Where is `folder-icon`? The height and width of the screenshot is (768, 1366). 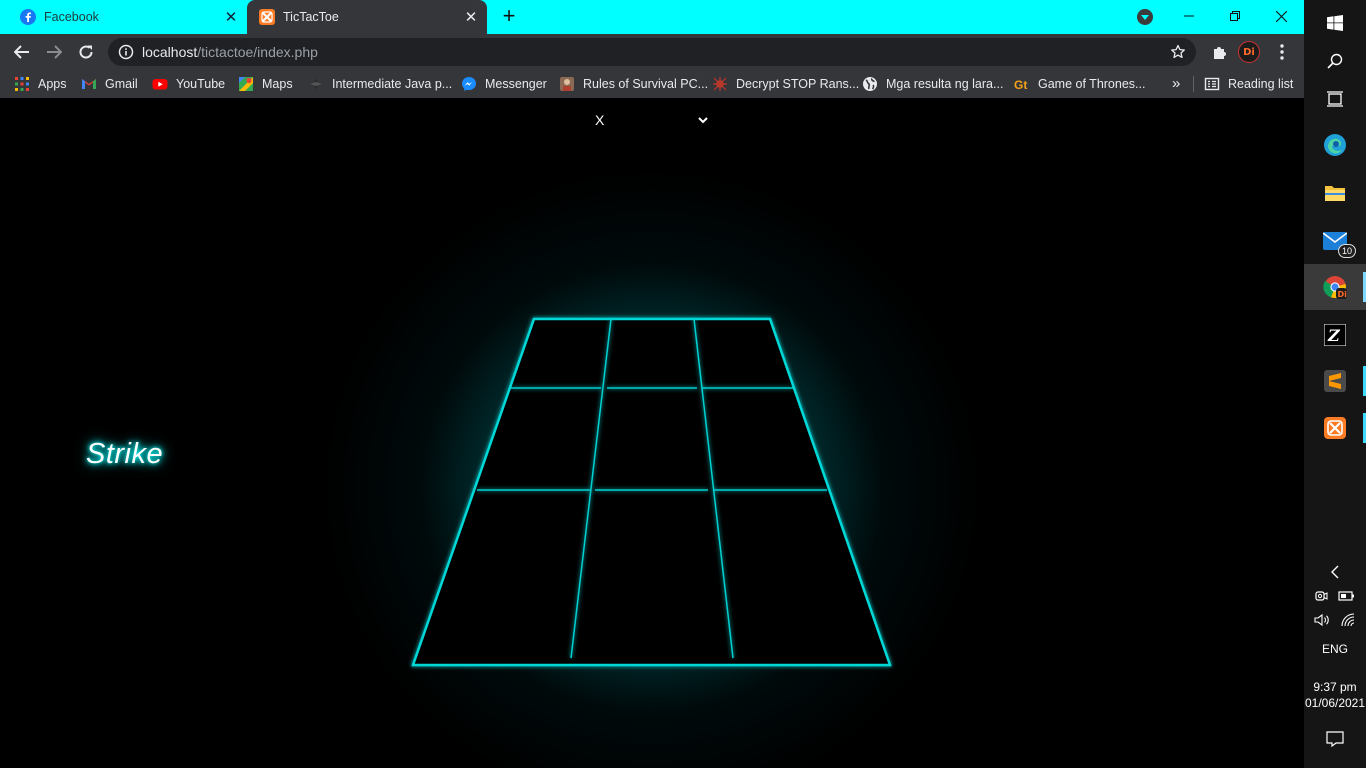 folder-icon is located at coordinates (1335, 193).